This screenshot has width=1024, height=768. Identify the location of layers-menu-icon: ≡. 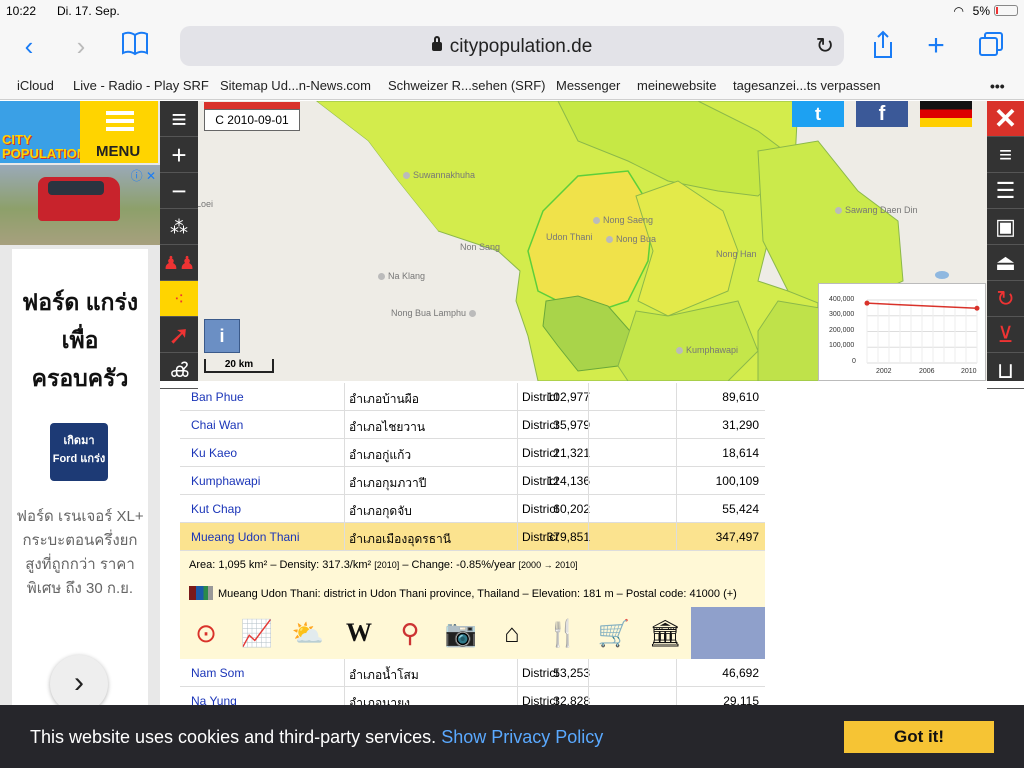
(179, 119).